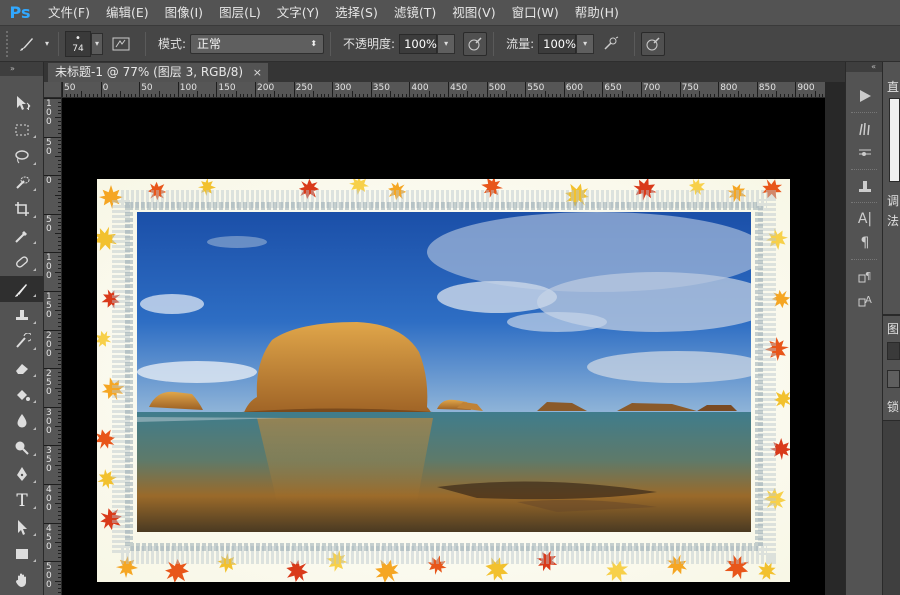 This screenshot has height=595, width=900. Describe the element at coordinates (865, 96) in the screenshot. I see `play-action-icon` at that location.